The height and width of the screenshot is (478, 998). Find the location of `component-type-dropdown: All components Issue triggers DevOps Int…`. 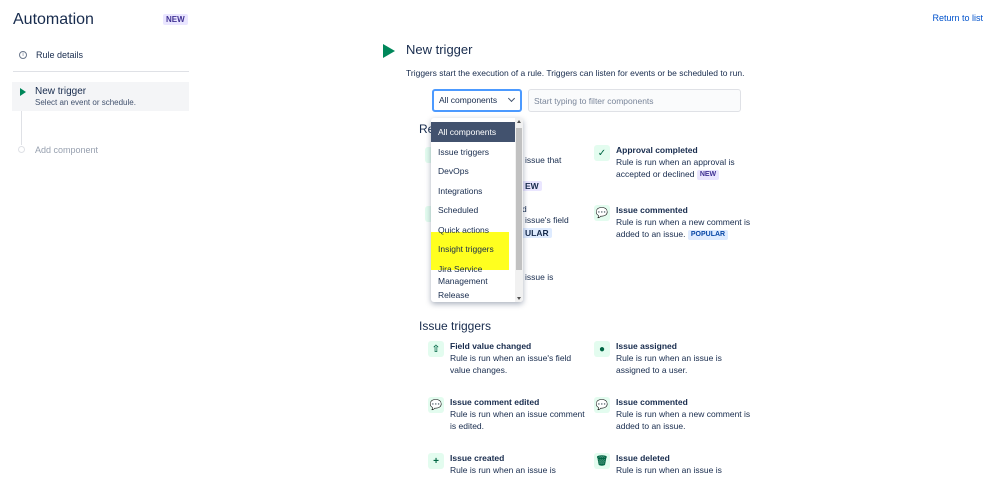

component-type-dropdown: All components Issue triggers DevOps Int… is located at coordinates (477, 210).